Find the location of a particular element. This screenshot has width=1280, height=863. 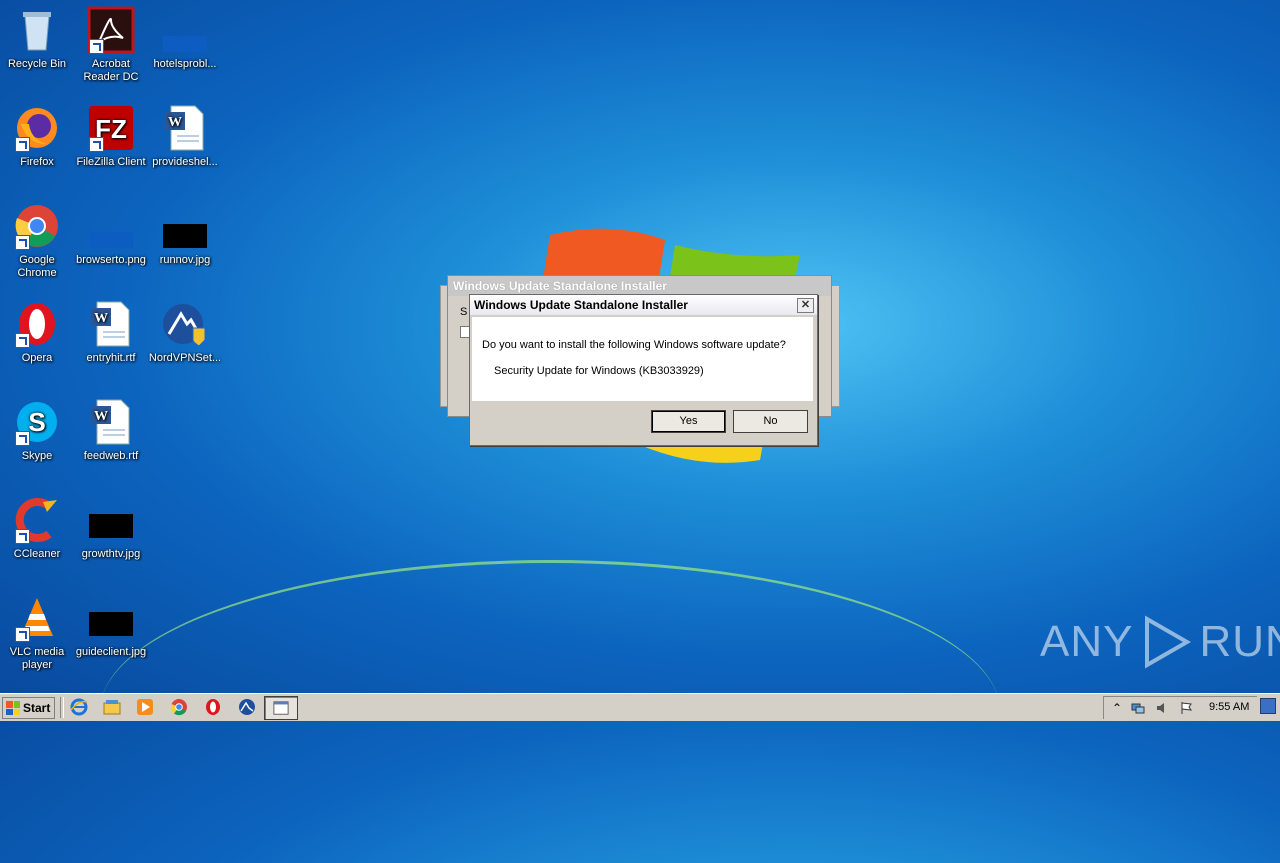

desktop-icon-label: feedweb.rtf is located at coordinates (111, 456).